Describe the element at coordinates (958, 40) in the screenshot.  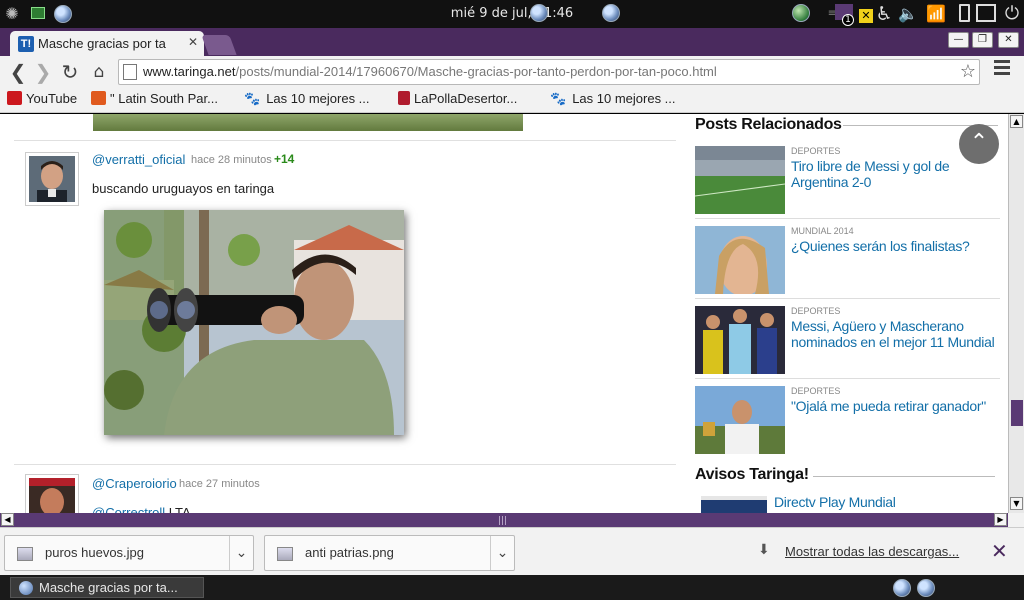
I see `minimize-button: —` at that location.